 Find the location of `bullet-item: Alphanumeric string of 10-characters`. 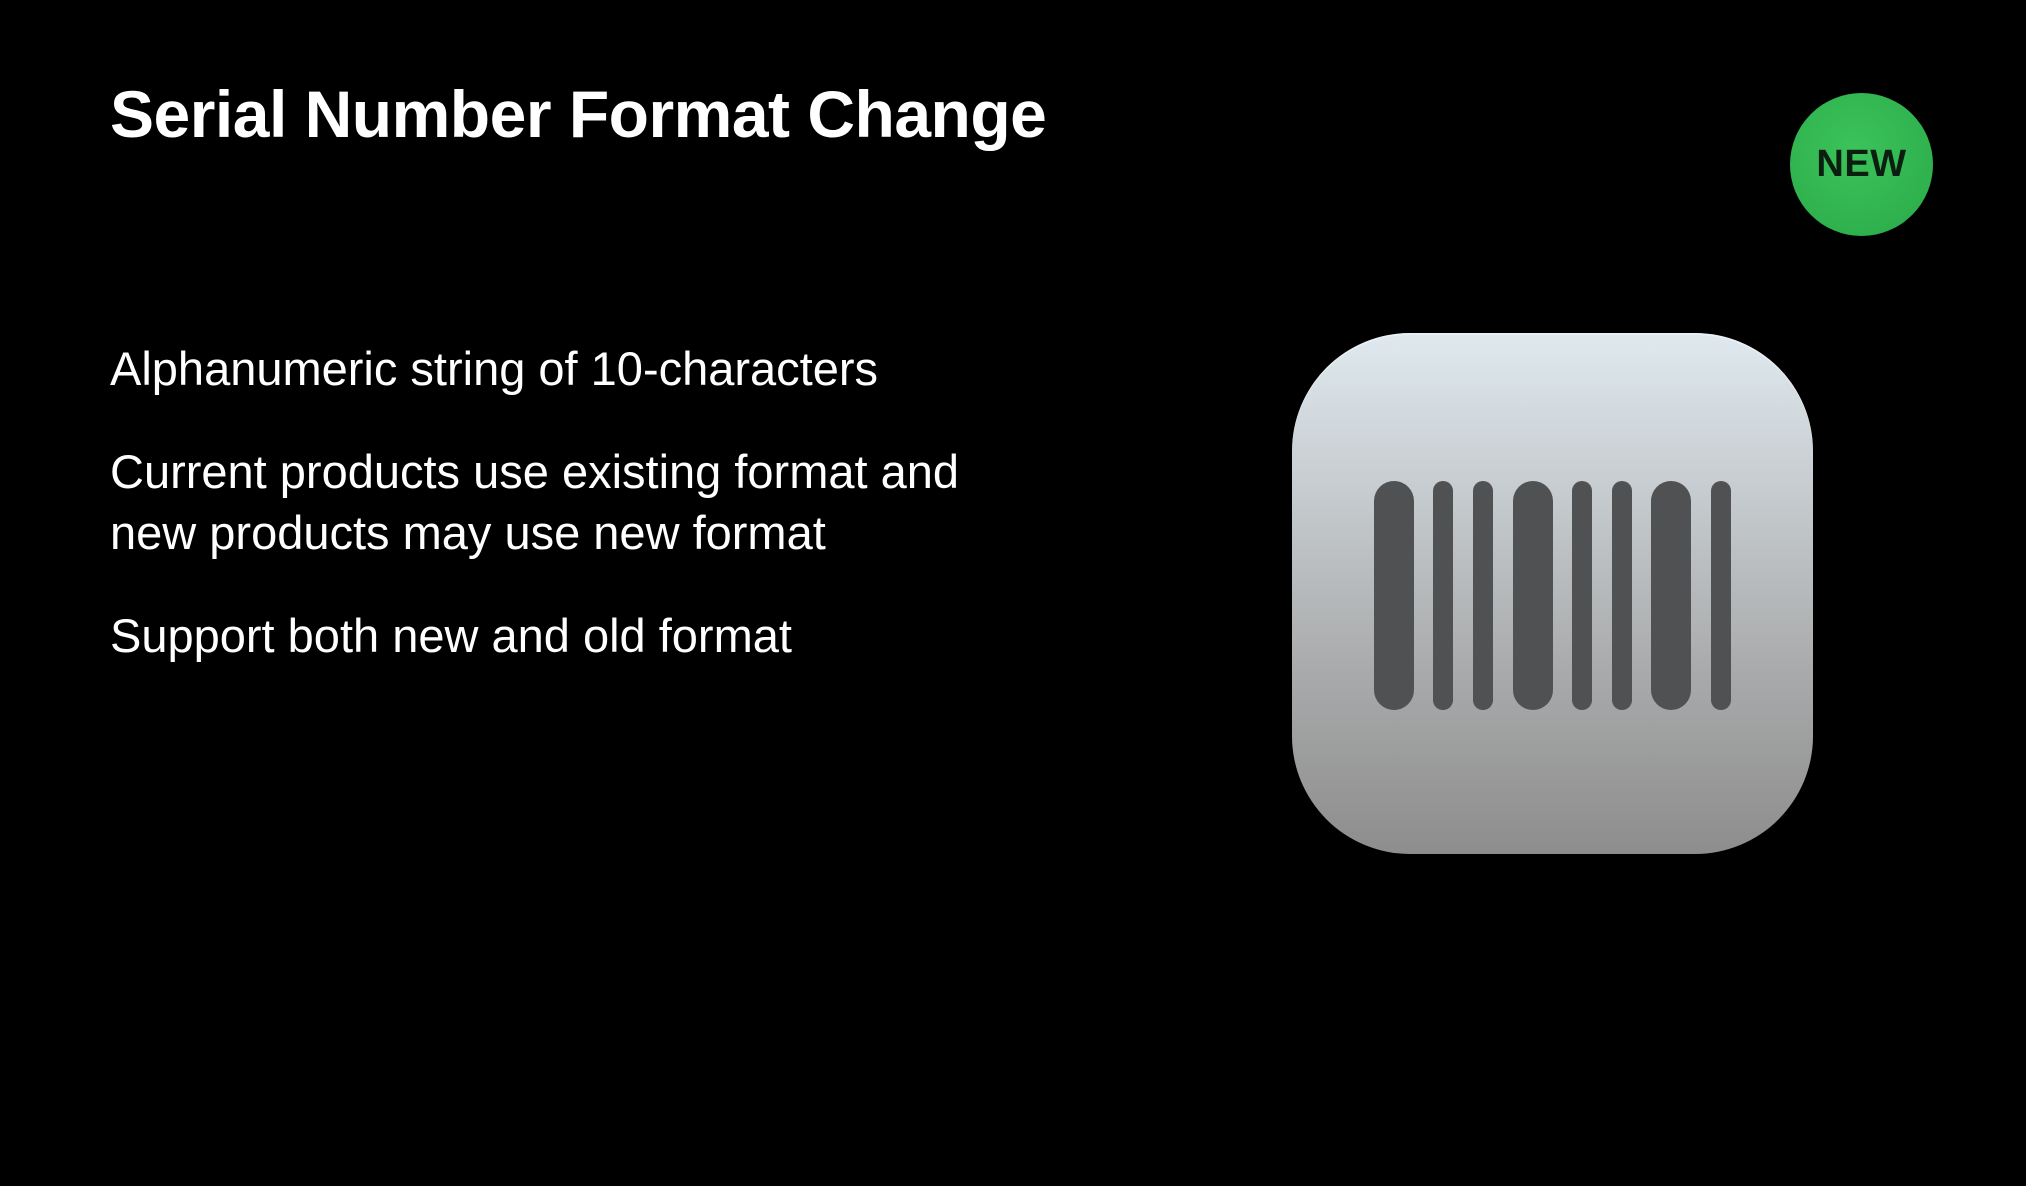

bullet-item: Alphanumeric string of 10-characters is located at coordinates (494, 368).